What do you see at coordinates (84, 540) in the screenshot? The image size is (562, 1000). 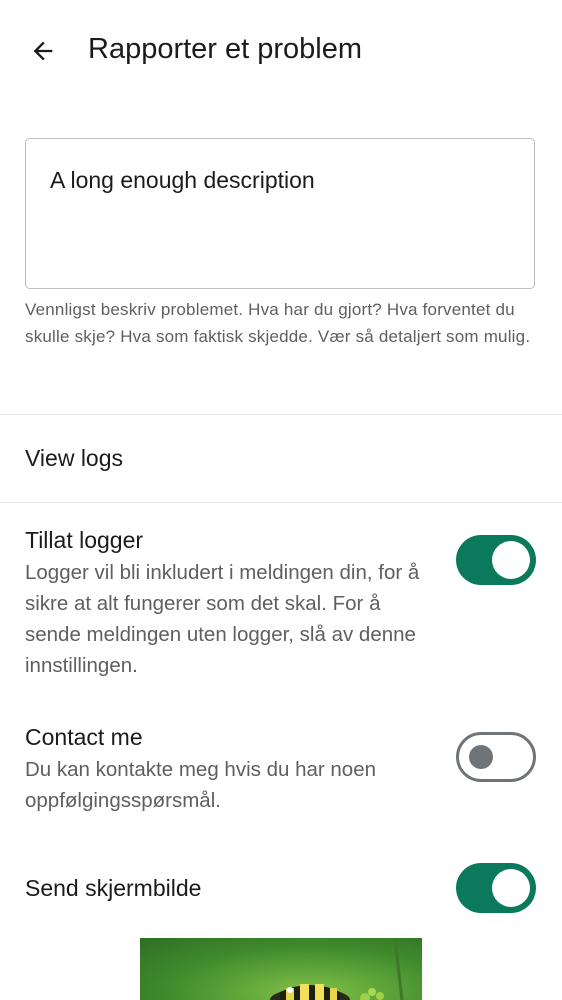 I see `setting-title: Tillat logger` at bounding box center [84, 540].